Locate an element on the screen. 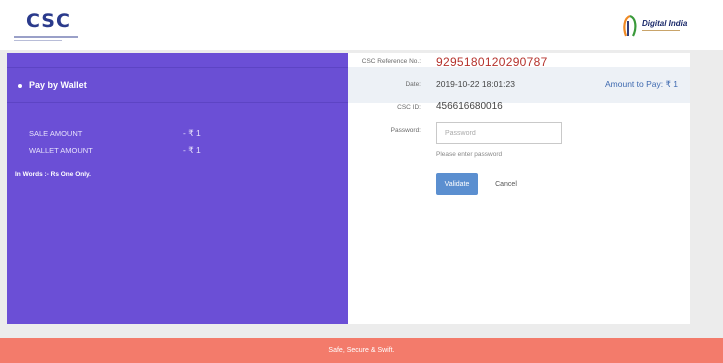 The width and height of the screenshot is (723, 363). payment-method-label: Pay by Wallet is located at coordinates (58, 85).